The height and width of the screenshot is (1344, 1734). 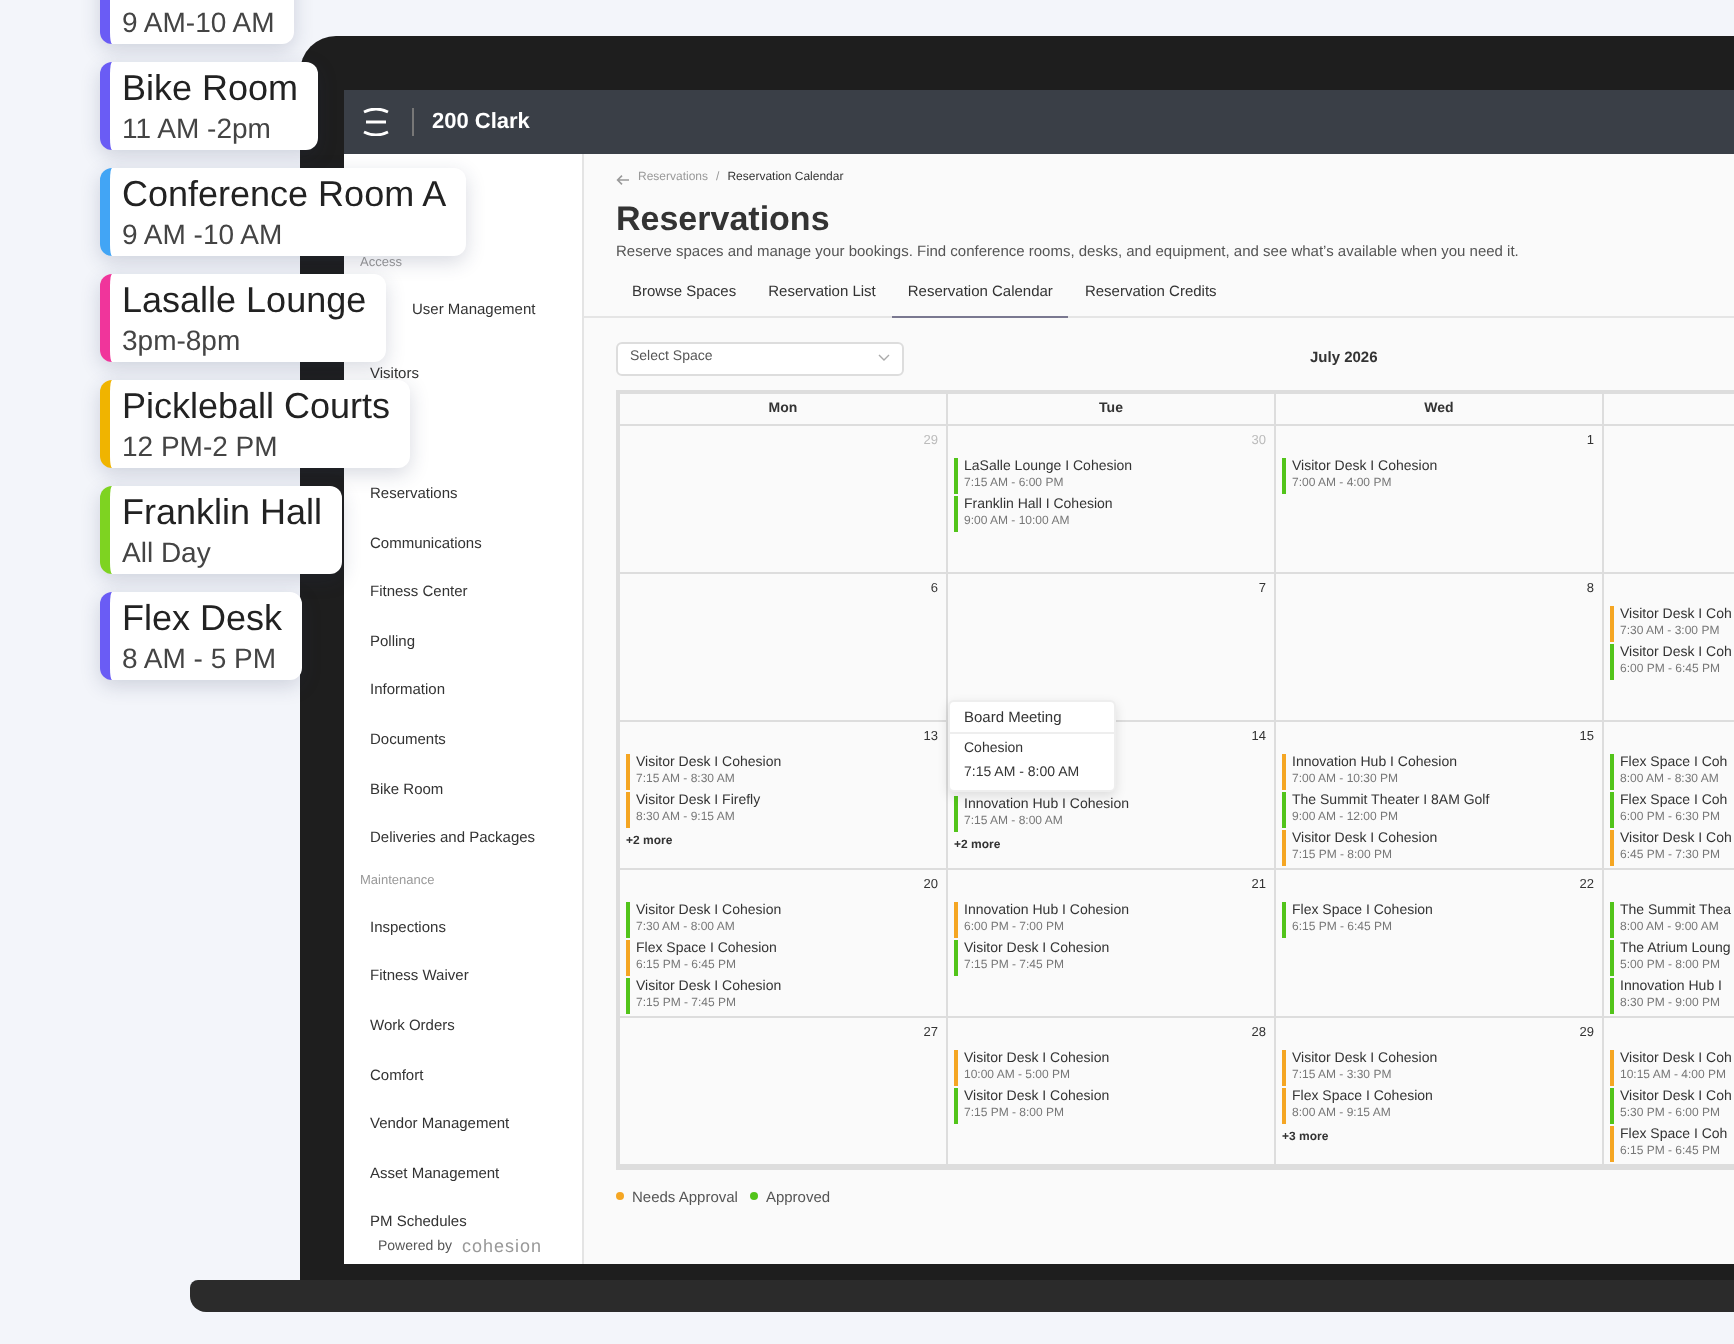 What do you see at coordinates (200, 658) in the screenshot?
I see `booking-time: 8 AM - 5 PM` at bounding box center [200, 658].